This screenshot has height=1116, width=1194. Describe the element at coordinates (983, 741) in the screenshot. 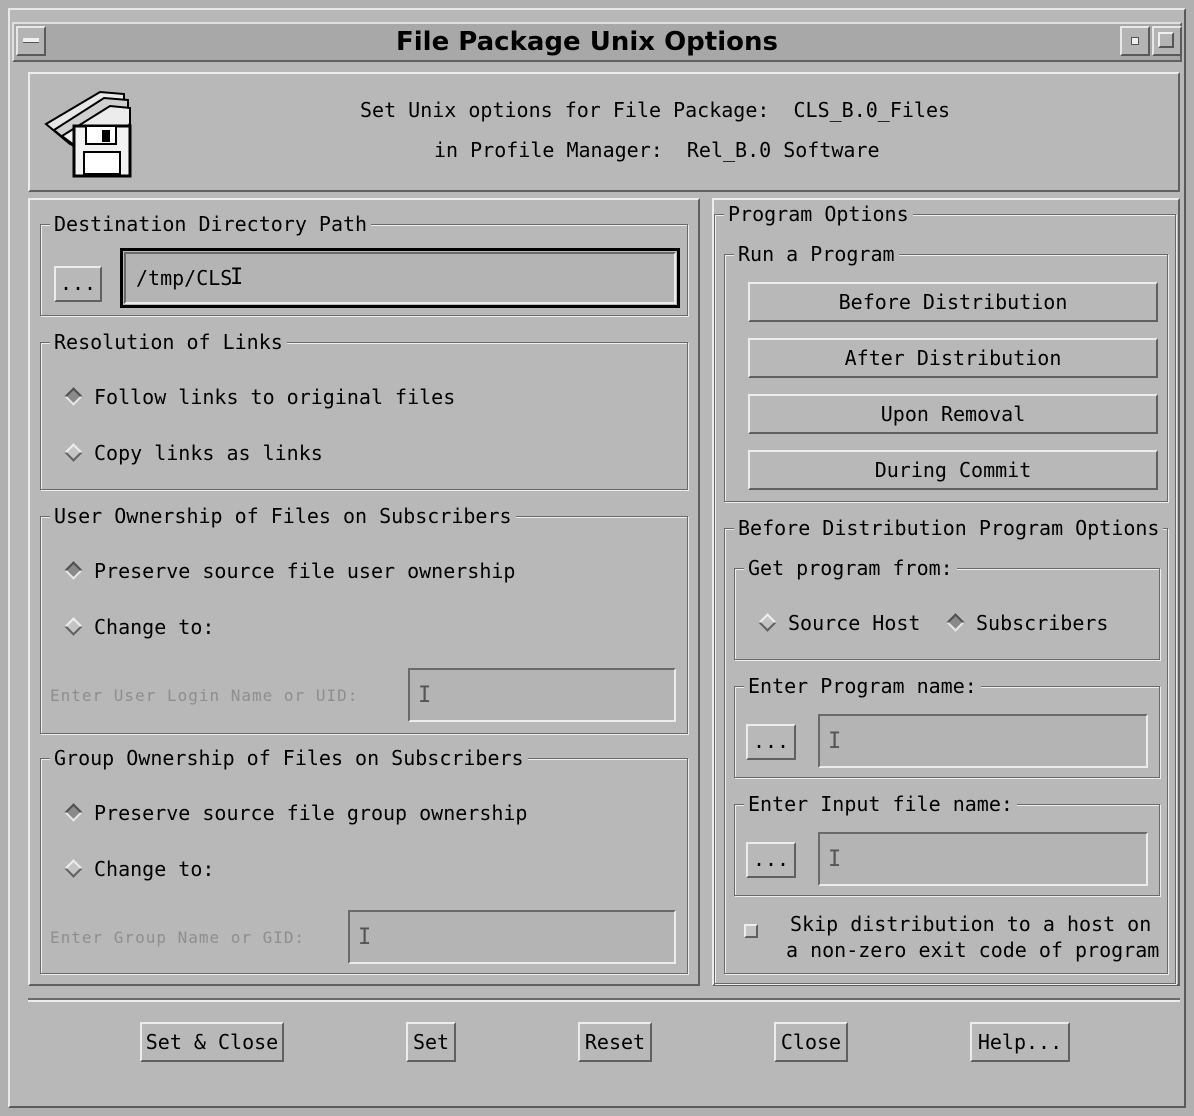

I see `program-name-input: I` at that location.